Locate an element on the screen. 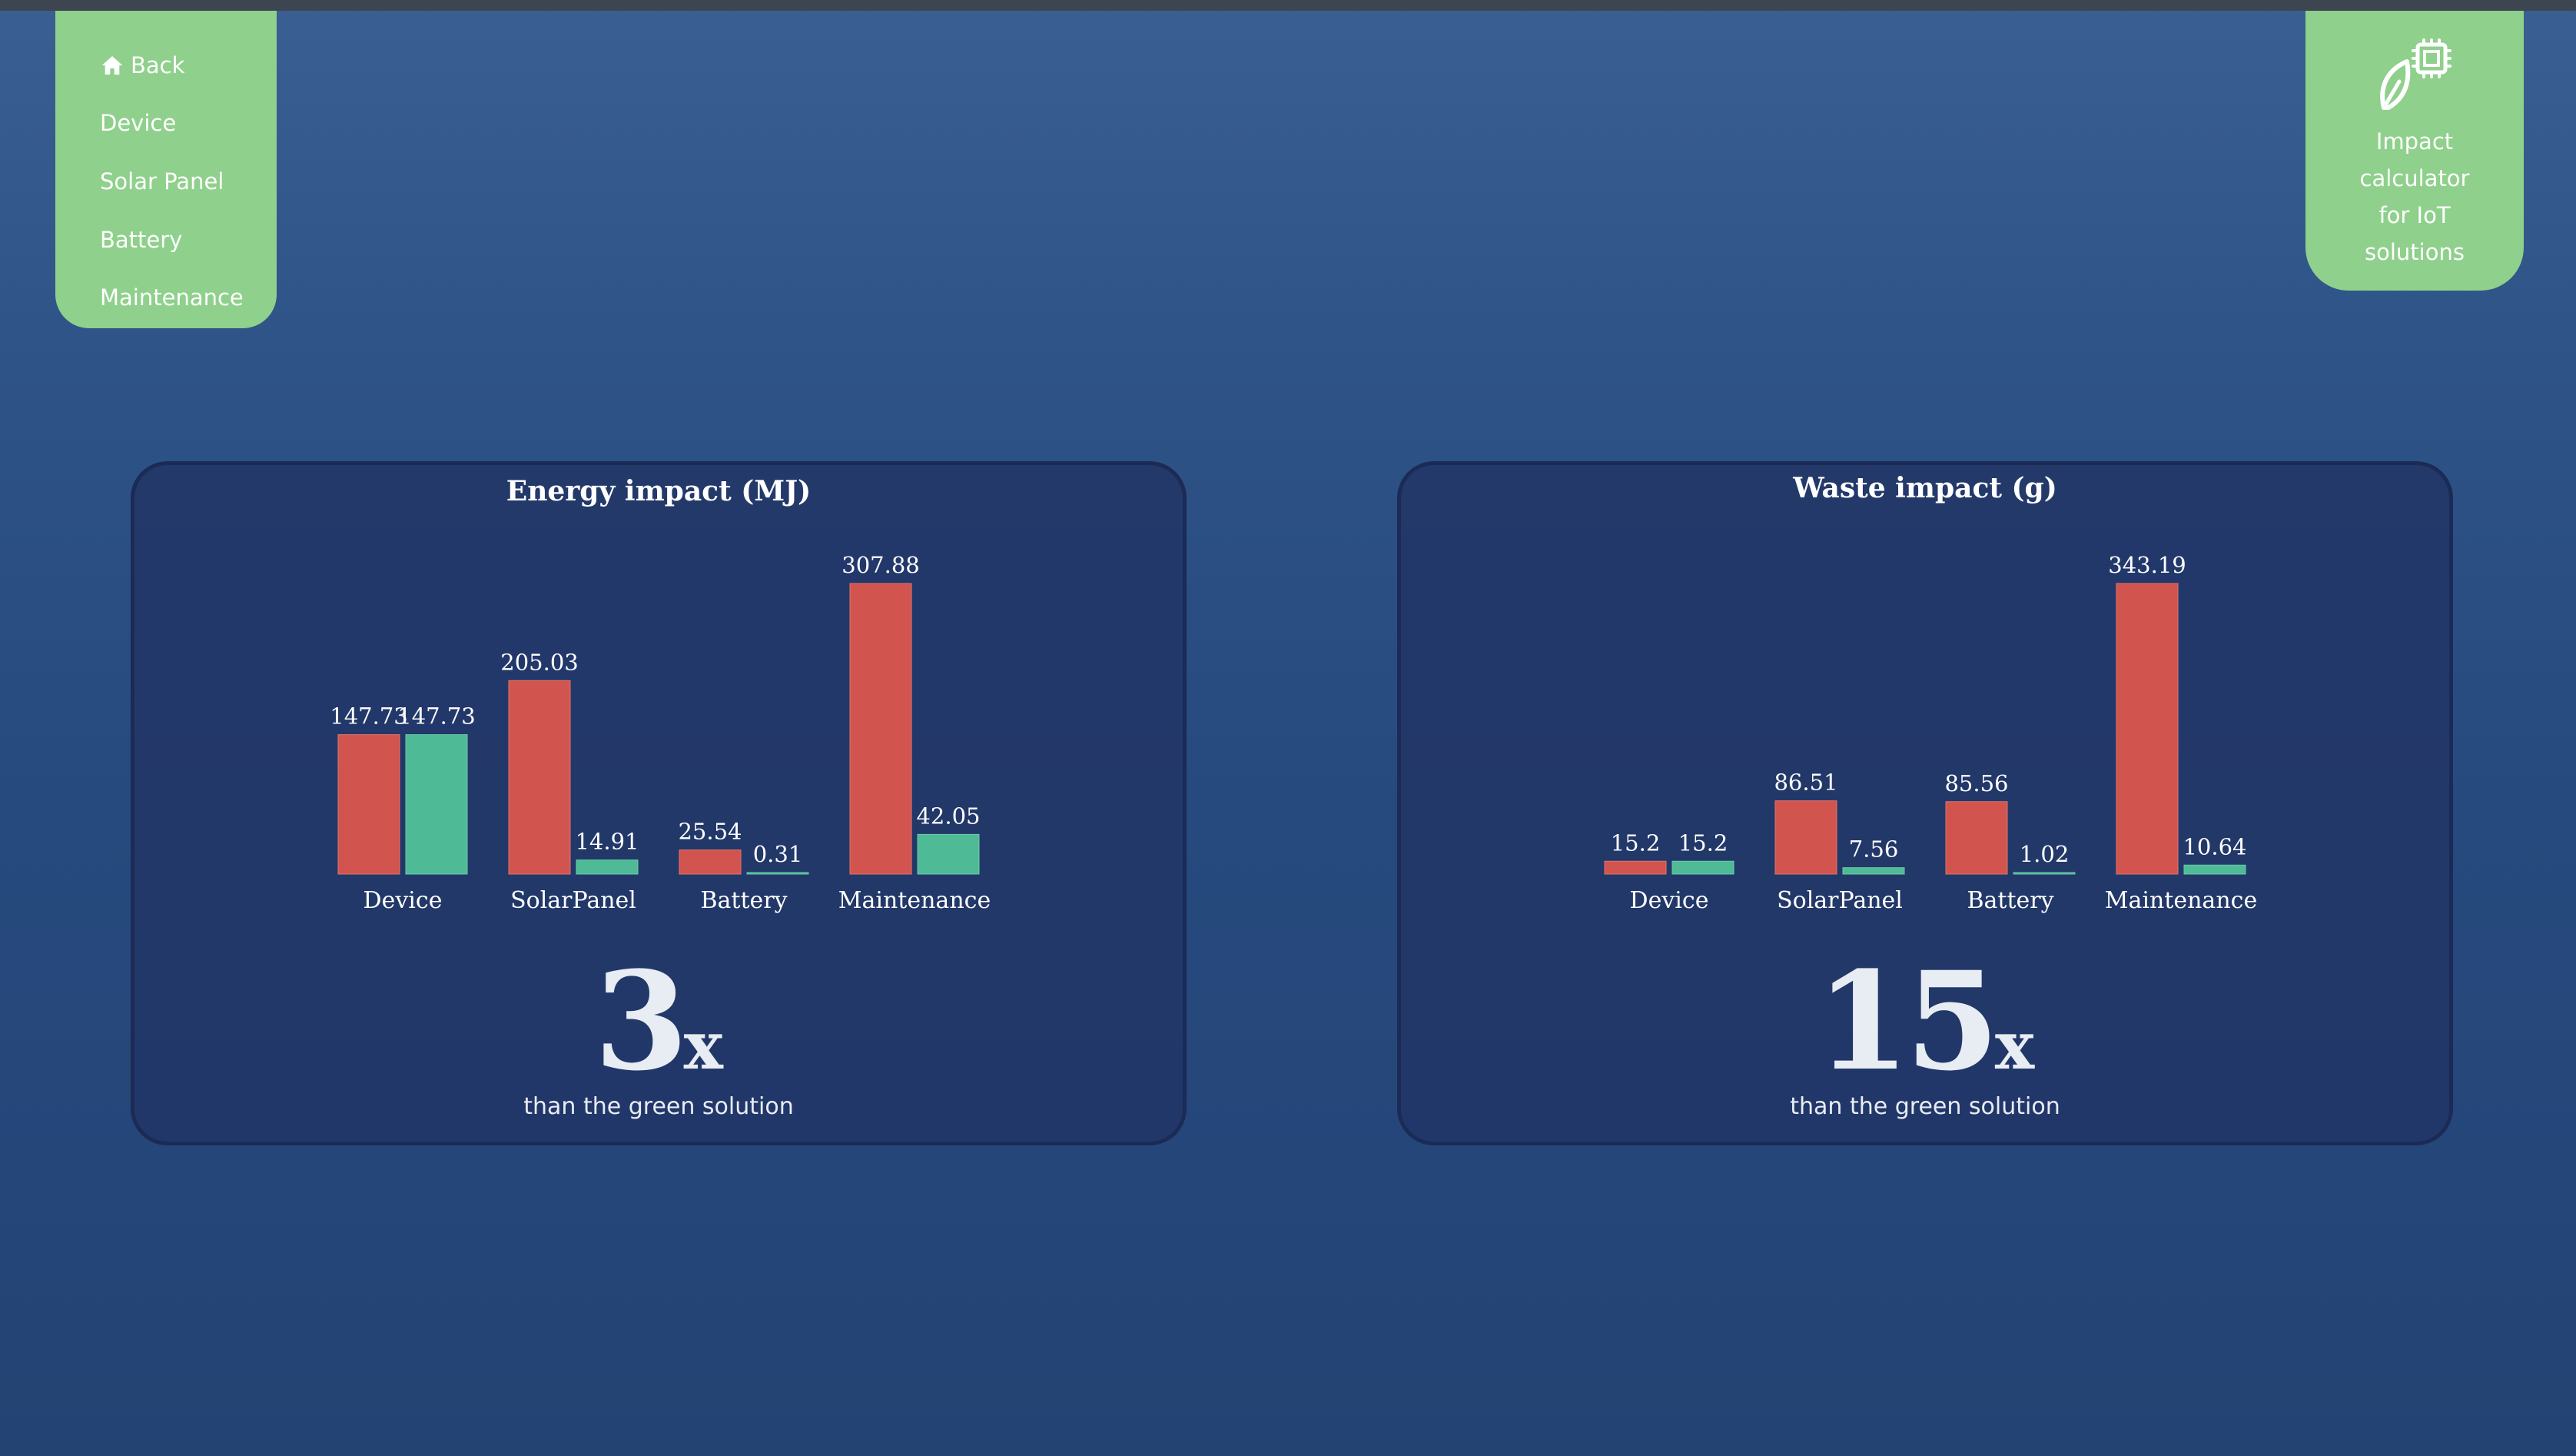  data-label: 25.54 is located at coordinates (710, 832).